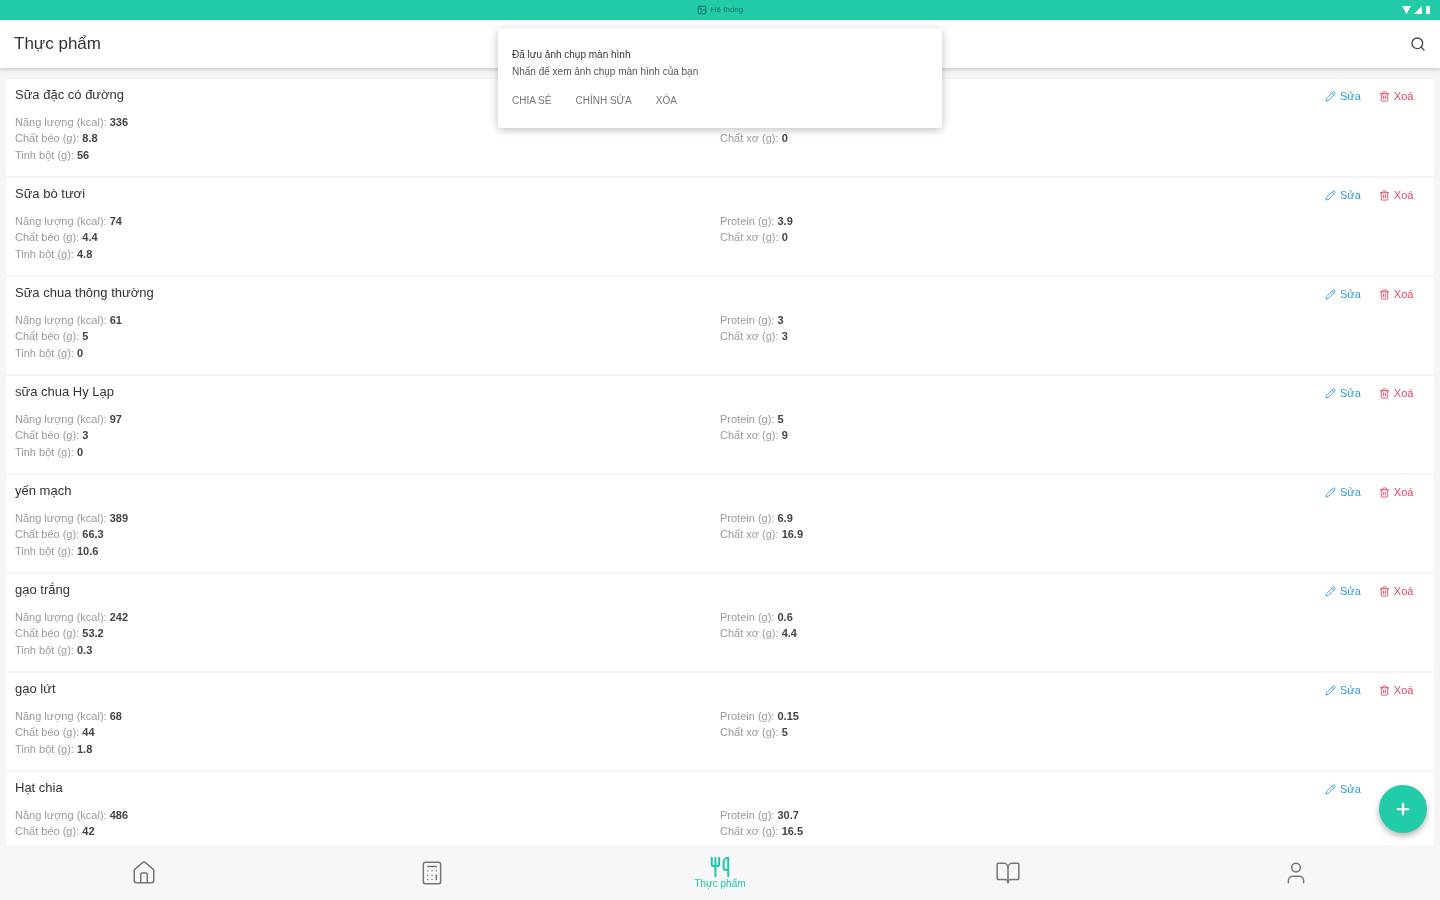 The image size is (1440, 900). Describe the element at coordinates (727, 10) in the screenshot. I see `status-text: Hệ thống` at that location.